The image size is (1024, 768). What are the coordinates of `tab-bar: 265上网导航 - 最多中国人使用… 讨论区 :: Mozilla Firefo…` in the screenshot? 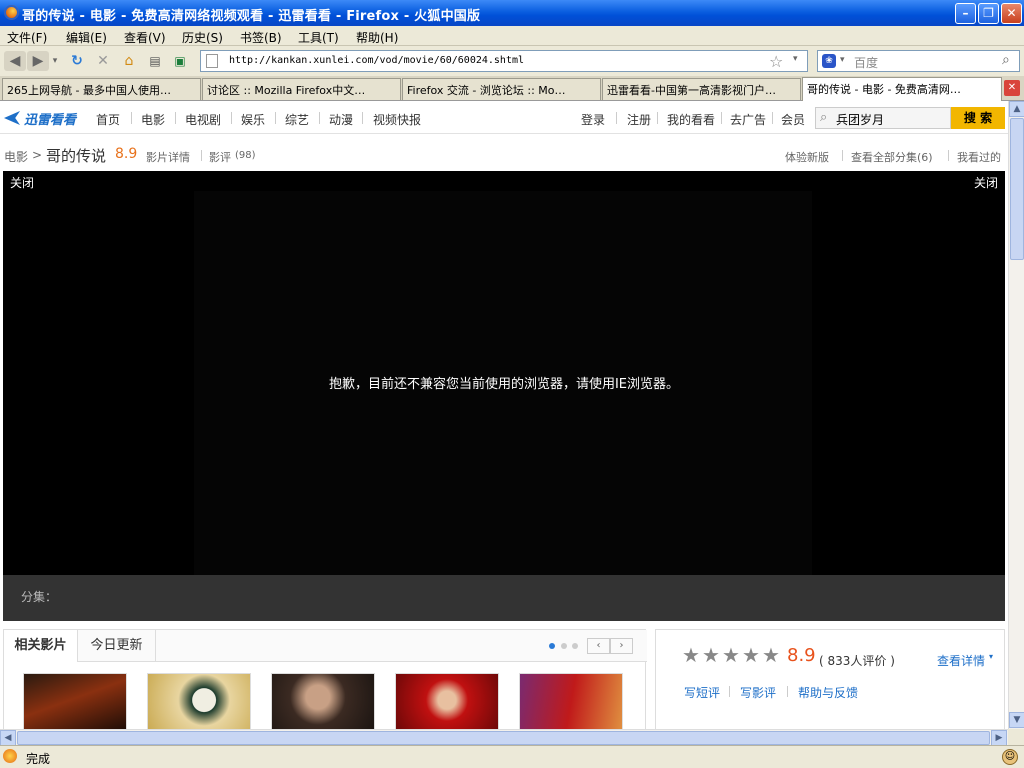 It's located at (512, 88).